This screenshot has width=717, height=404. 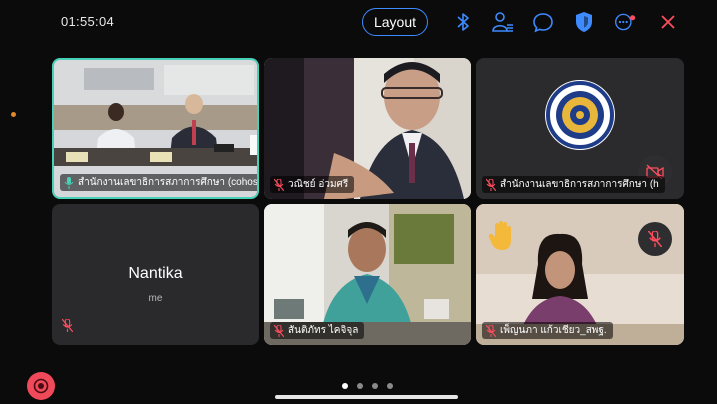 I want to click on participant-label: สำนักงานเลขาธิการสภาการศึกษา (cohost), so click(x=159, y=182).